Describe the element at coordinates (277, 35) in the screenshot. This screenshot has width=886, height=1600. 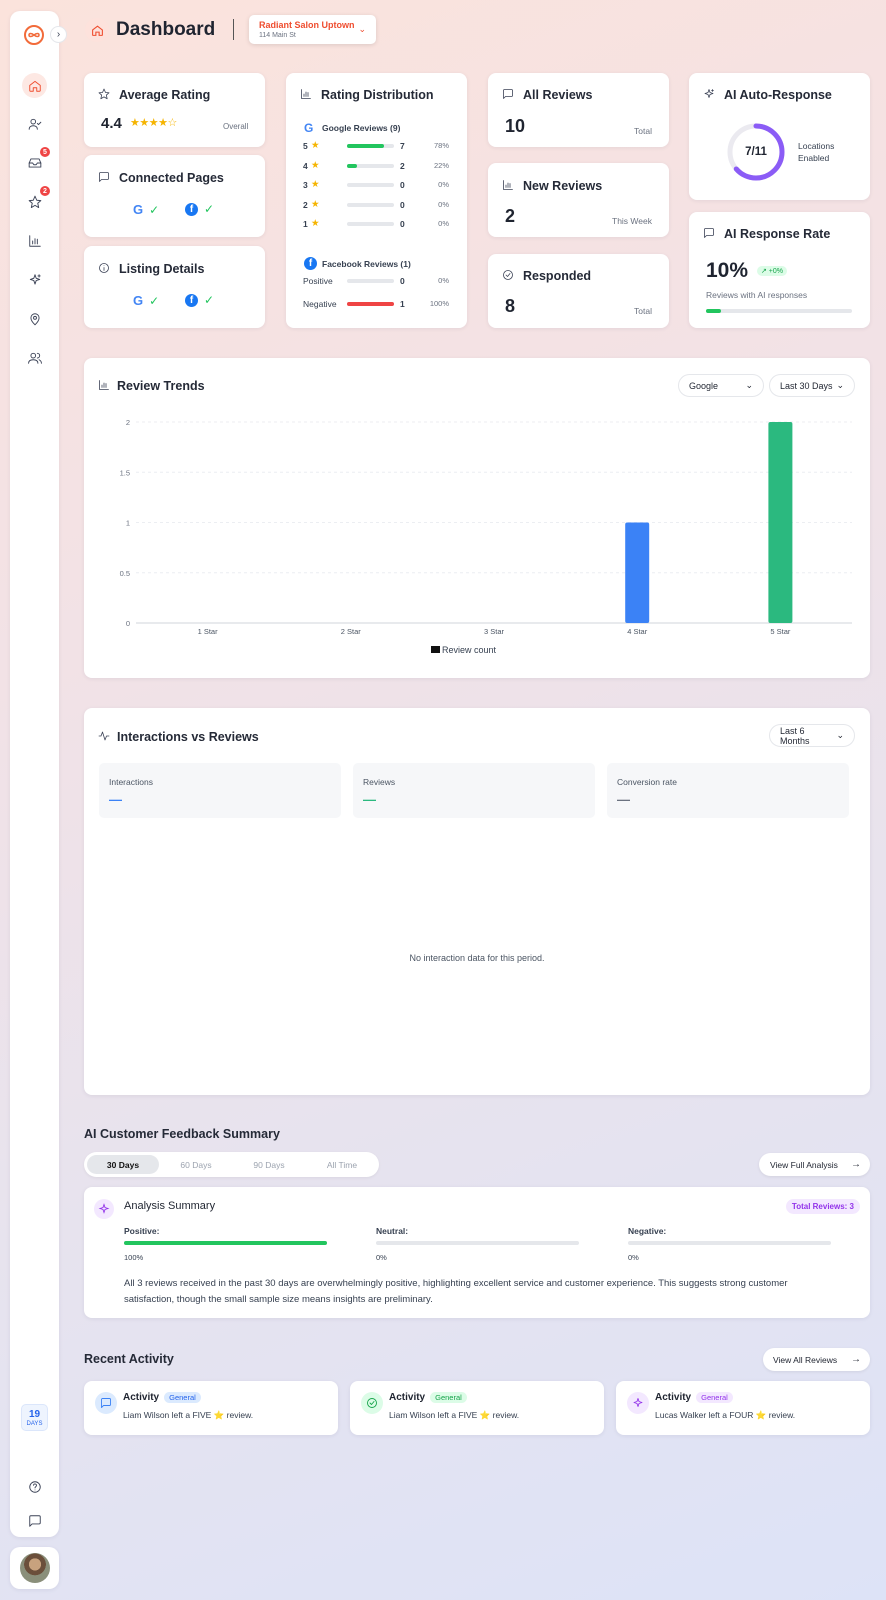
I see `location-address: 114 Main St` at that location.